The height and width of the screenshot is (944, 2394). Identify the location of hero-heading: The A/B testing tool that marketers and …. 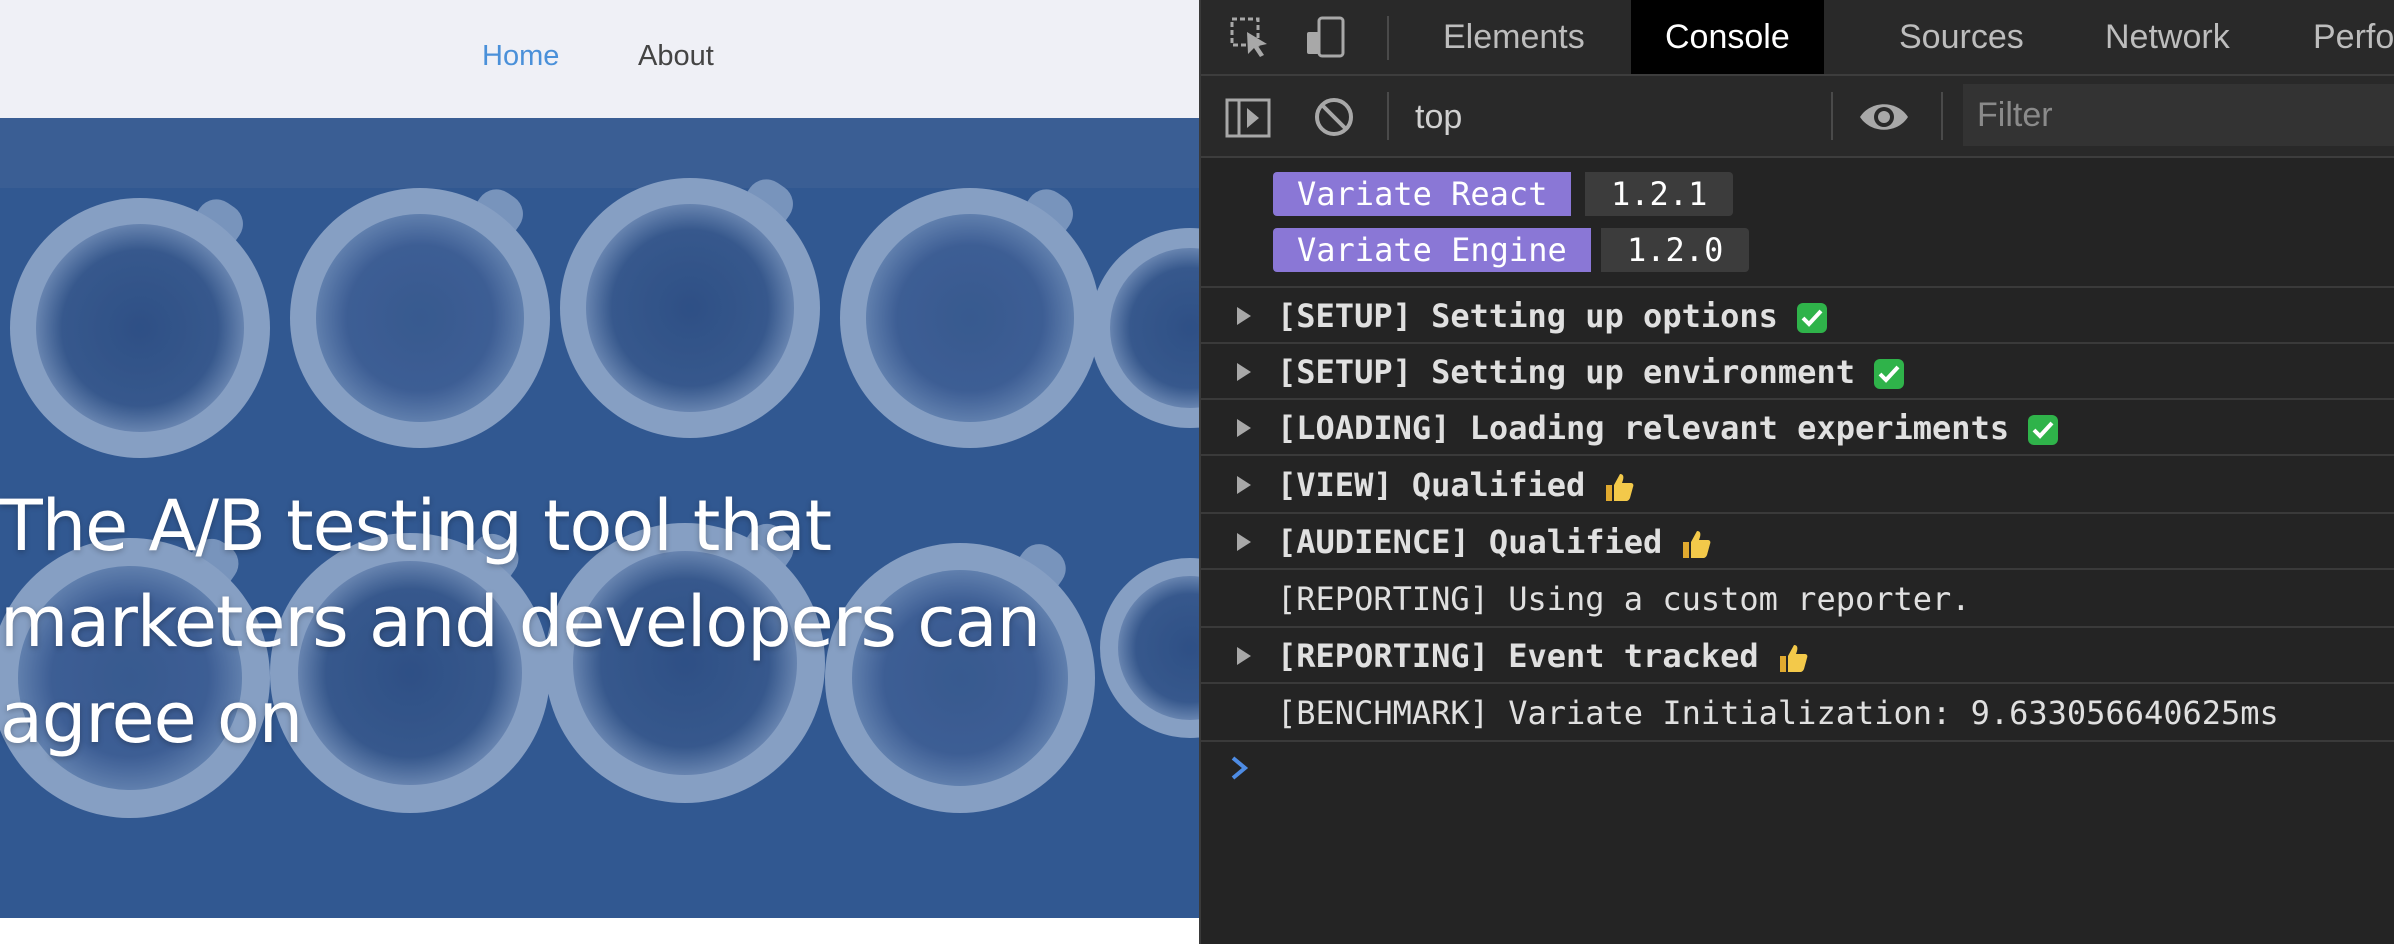
(565, 622).